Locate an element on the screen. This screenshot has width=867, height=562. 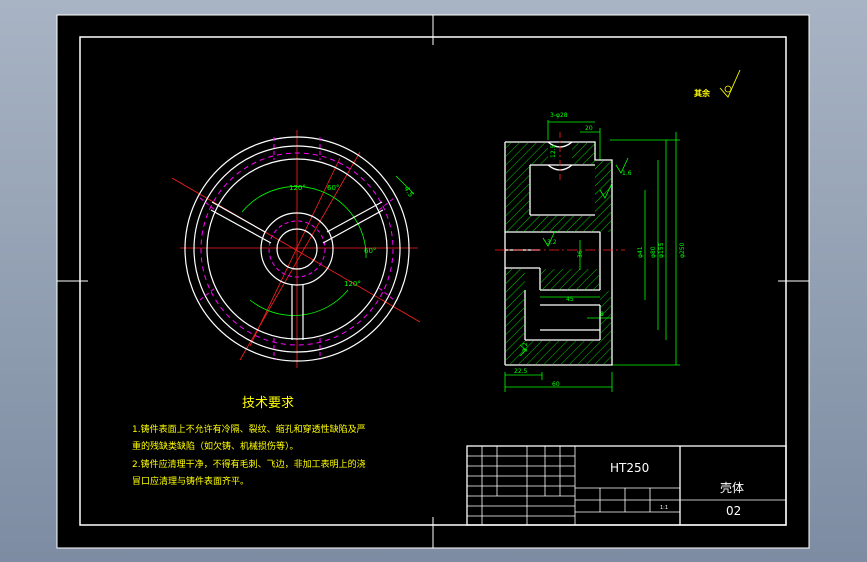
angle-label-2: 60° is located at coordinates (333, 188).